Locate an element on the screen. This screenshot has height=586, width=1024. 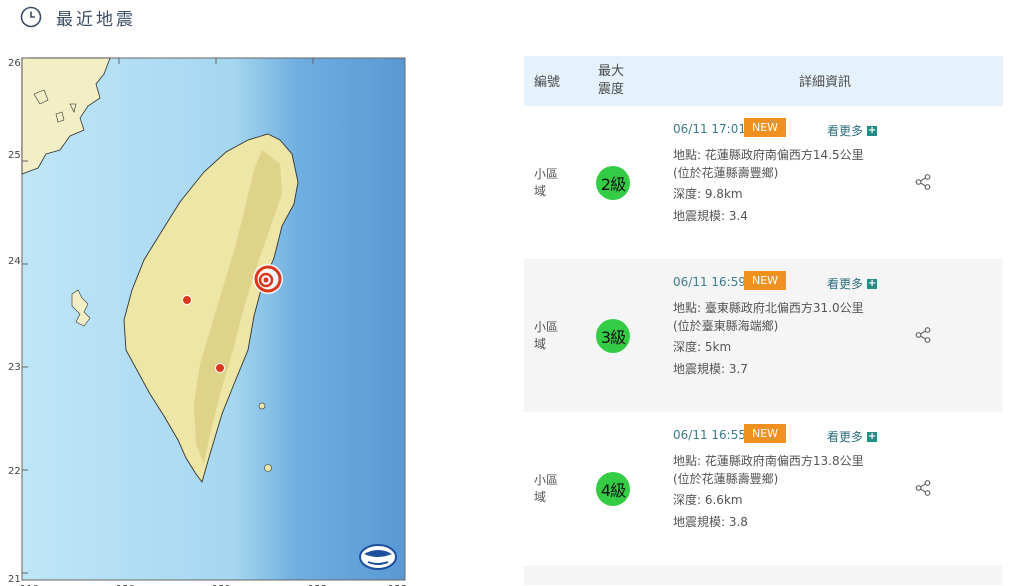
magnitude: 地震規模: 3.4 is located at coordinates (710, 215).